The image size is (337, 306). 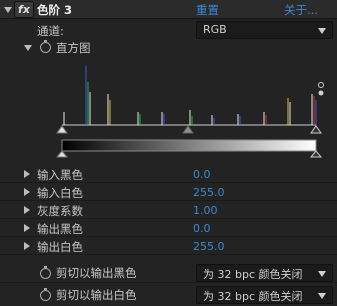 What do you see at coordinates (253, 296) in the screenshot?
I see `clip-white-value: 为 32 bpc 颜色关闭` at bounding box center [253, 296].